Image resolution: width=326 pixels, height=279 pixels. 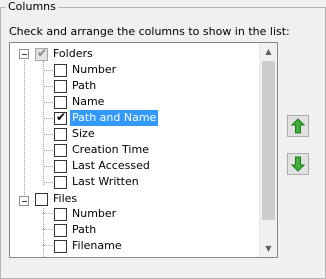 I want to click on green-up-arrow-icon, so click(x=298, y=126).